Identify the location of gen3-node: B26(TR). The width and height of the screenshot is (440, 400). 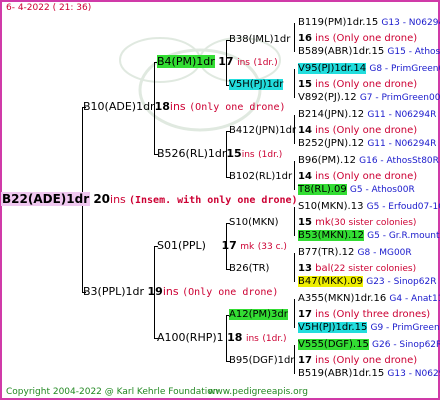
(249, 269).